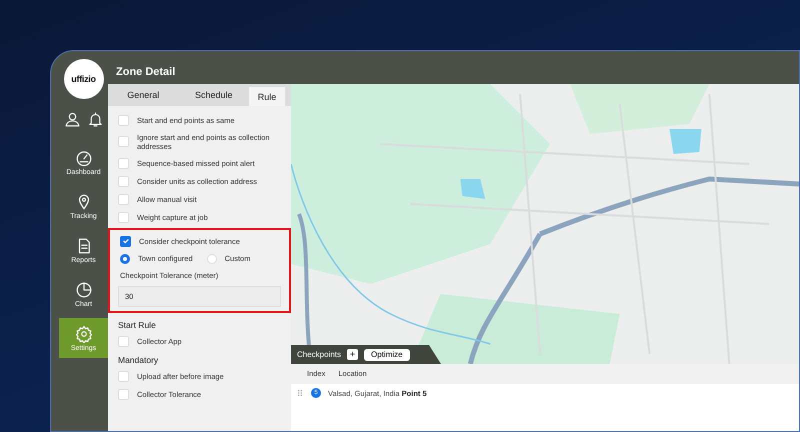 The width and height of the screenshot is (800, 432). What do you see at coordinates (267, 96) in the screenshot?
I see `tab: Rule` at bounding box center [267, 96].